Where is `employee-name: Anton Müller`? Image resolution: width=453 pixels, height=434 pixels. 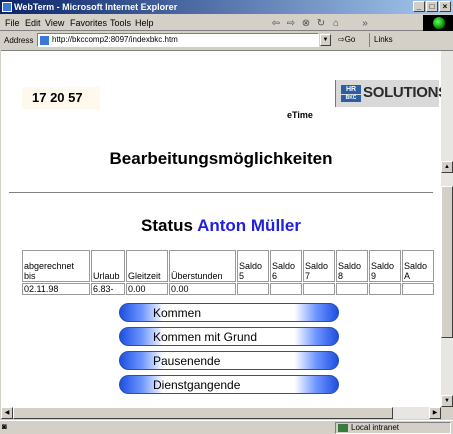
employee-name: Anton Müller is located at coordinates (249, 225).